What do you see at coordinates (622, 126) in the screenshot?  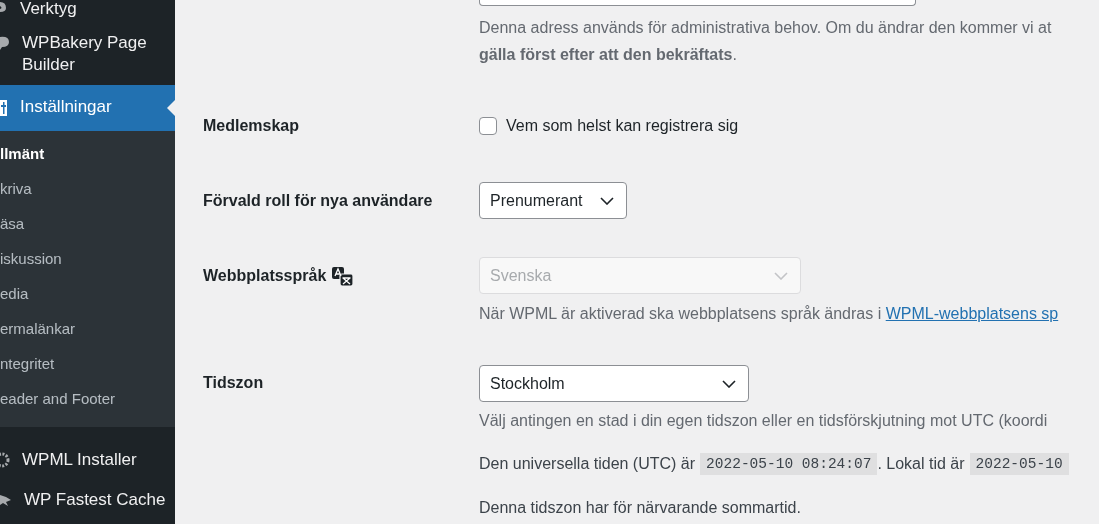 I see `checkbox-label: Vem som helst kan registrera sig` at bounding box center [622, 126].